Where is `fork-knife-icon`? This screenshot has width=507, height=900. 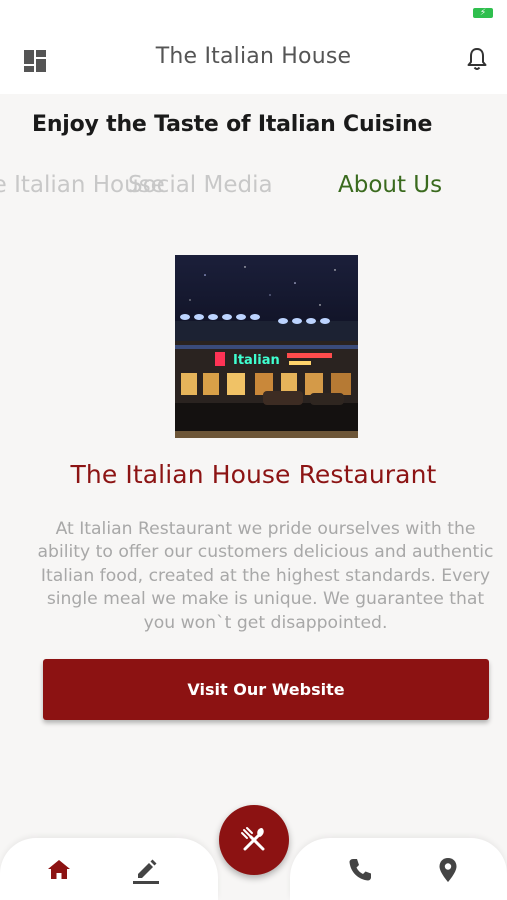 fork-knife-icon is located at coordinates (253, 839).